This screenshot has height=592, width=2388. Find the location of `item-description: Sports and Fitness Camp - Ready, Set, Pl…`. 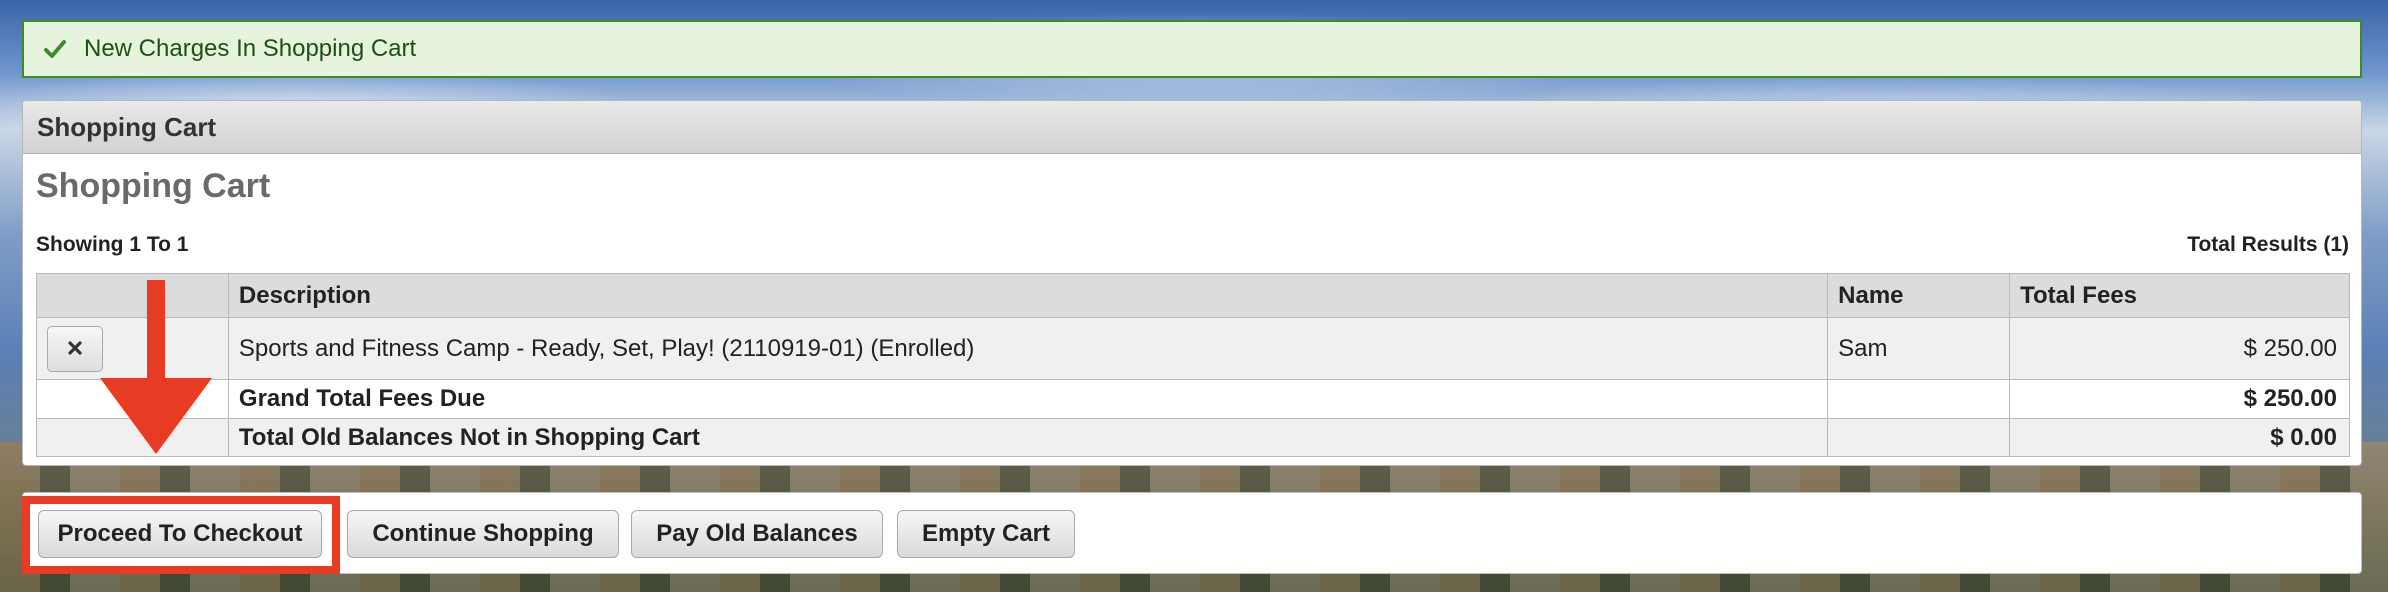

item-description: Sports and Fitness Camp - Ready, Set, Pl… is located at coordinates (1028, 348).